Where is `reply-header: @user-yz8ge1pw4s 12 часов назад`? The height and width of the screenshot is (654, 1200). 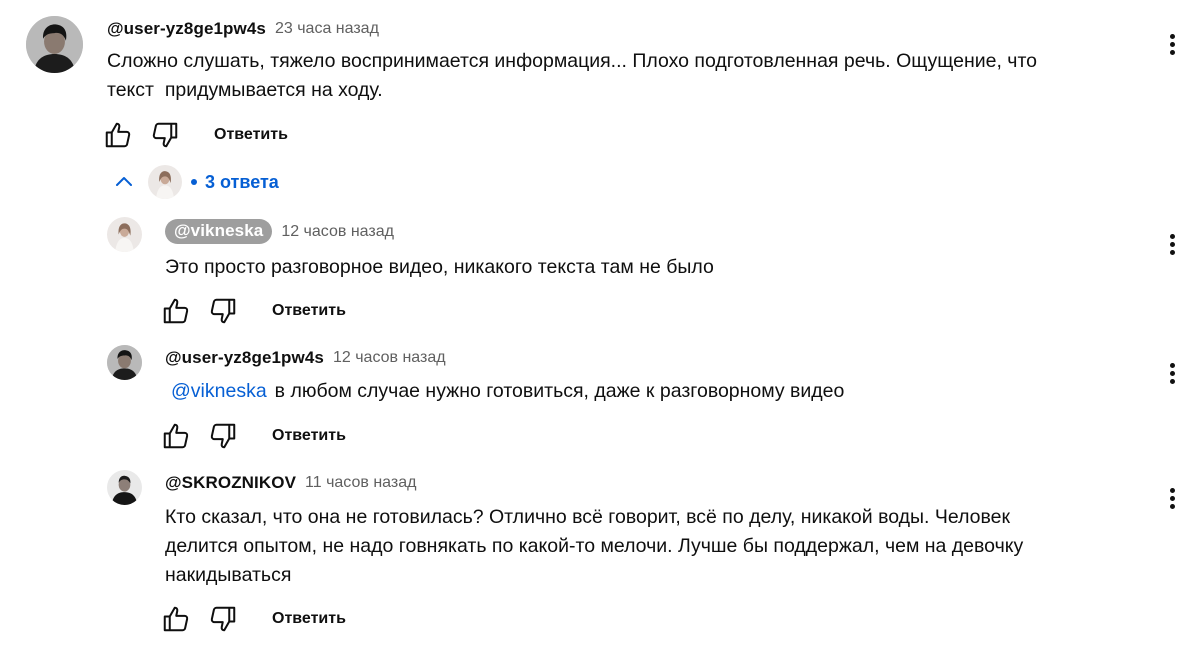 reply-header: @user-yz8ge1pw4s 12 часов назад is located at coordinates (305, 358).